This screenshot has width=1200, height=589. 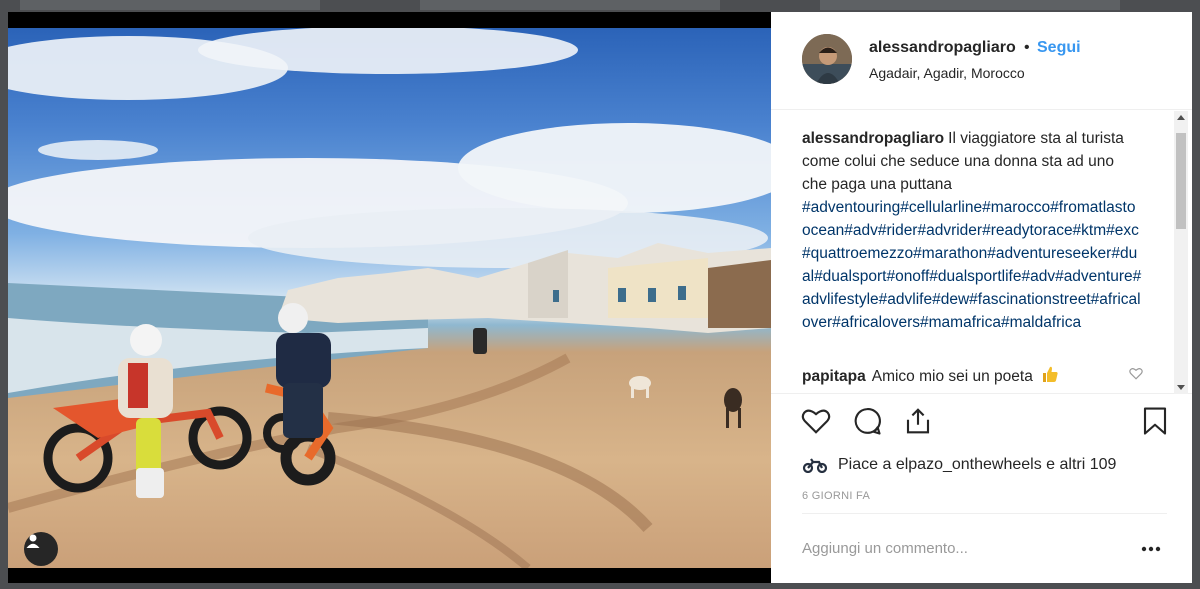 What do you see at coordinates (984, 513) in the screenshot?
I see `divider` at bounding box center [984, 513].